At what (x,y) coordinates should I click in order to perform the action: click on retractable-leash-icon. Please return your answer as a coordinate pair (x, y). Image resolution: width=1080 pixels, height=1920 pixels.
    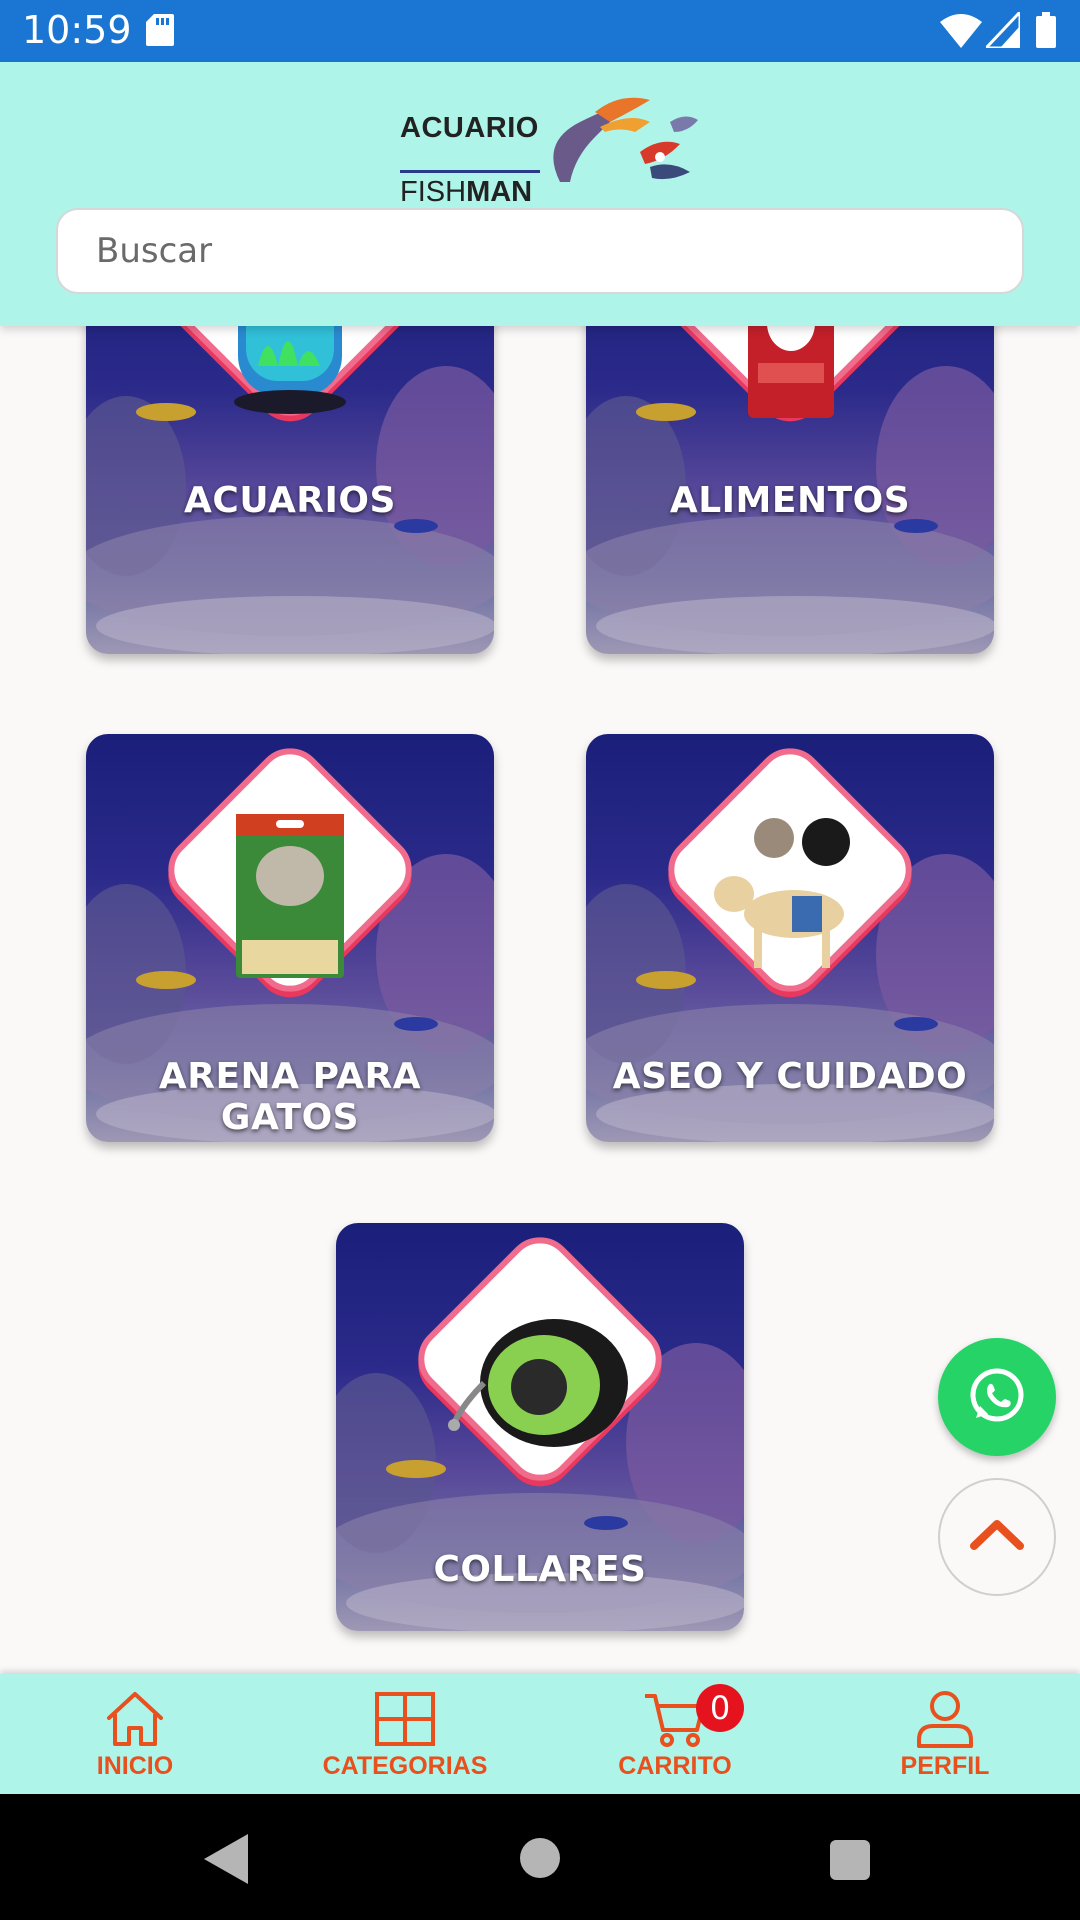
    Looking at the image, I should click on (538, 1383).